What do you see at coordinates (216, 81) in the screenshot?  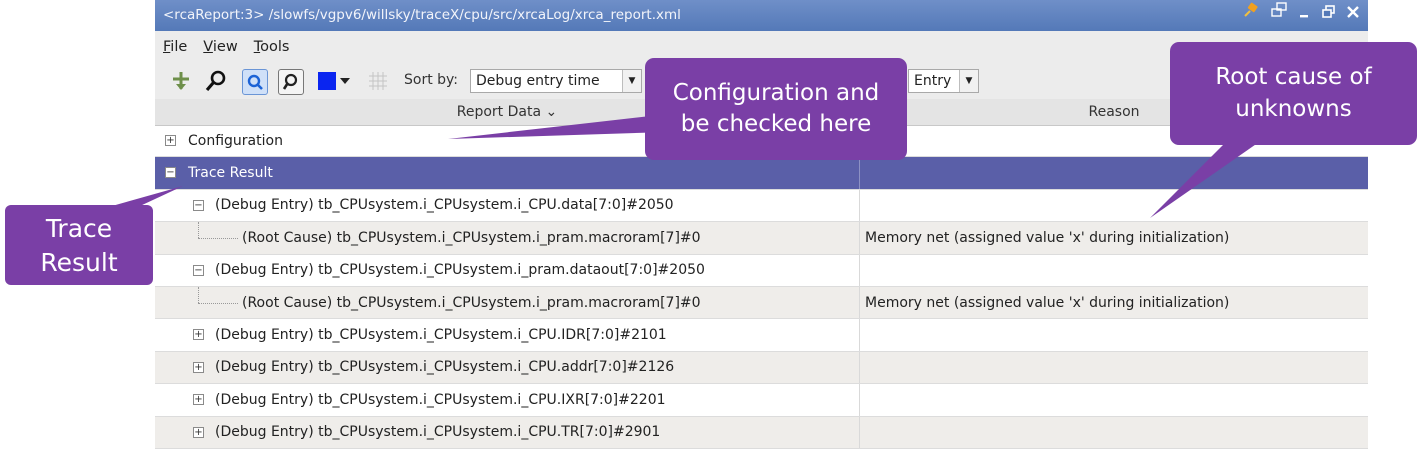 I see `search-icon` at bounding box center [216, 81].